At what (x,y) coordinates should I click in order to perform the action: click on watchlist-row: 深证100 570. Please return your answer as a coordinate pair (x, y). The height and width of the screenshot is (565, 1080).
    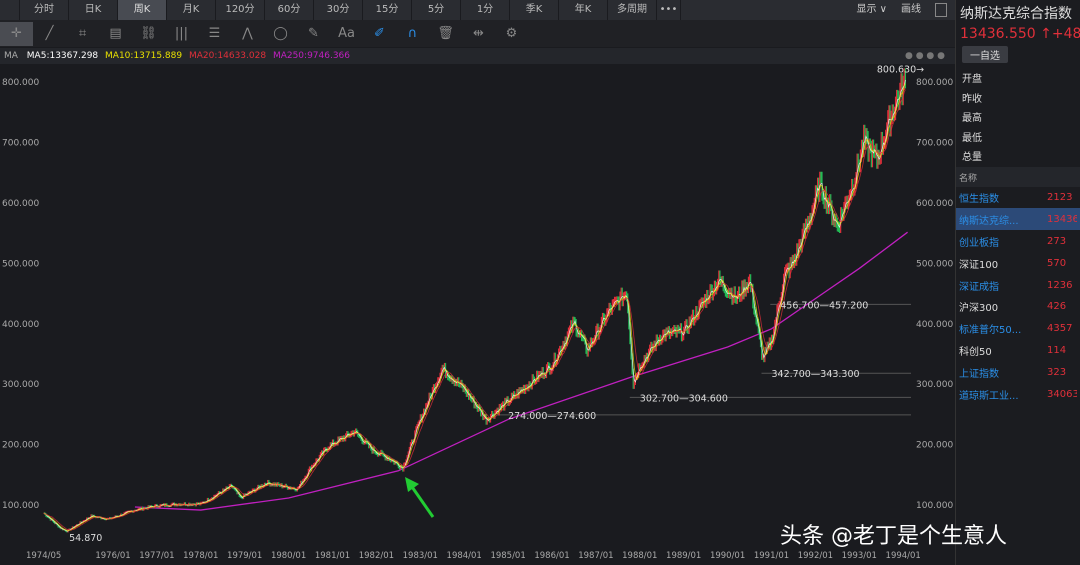
    Looking at the image, I should click on (1018, 263).